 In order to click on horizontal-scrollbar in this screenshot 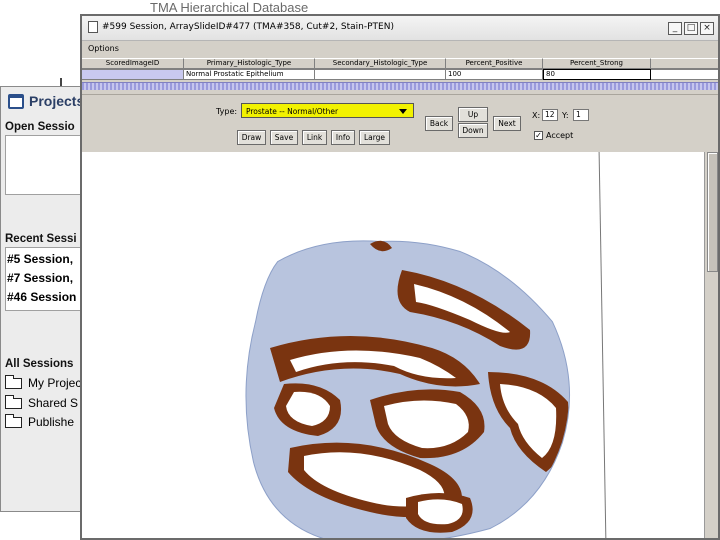, I will do `click(400, 86)`.